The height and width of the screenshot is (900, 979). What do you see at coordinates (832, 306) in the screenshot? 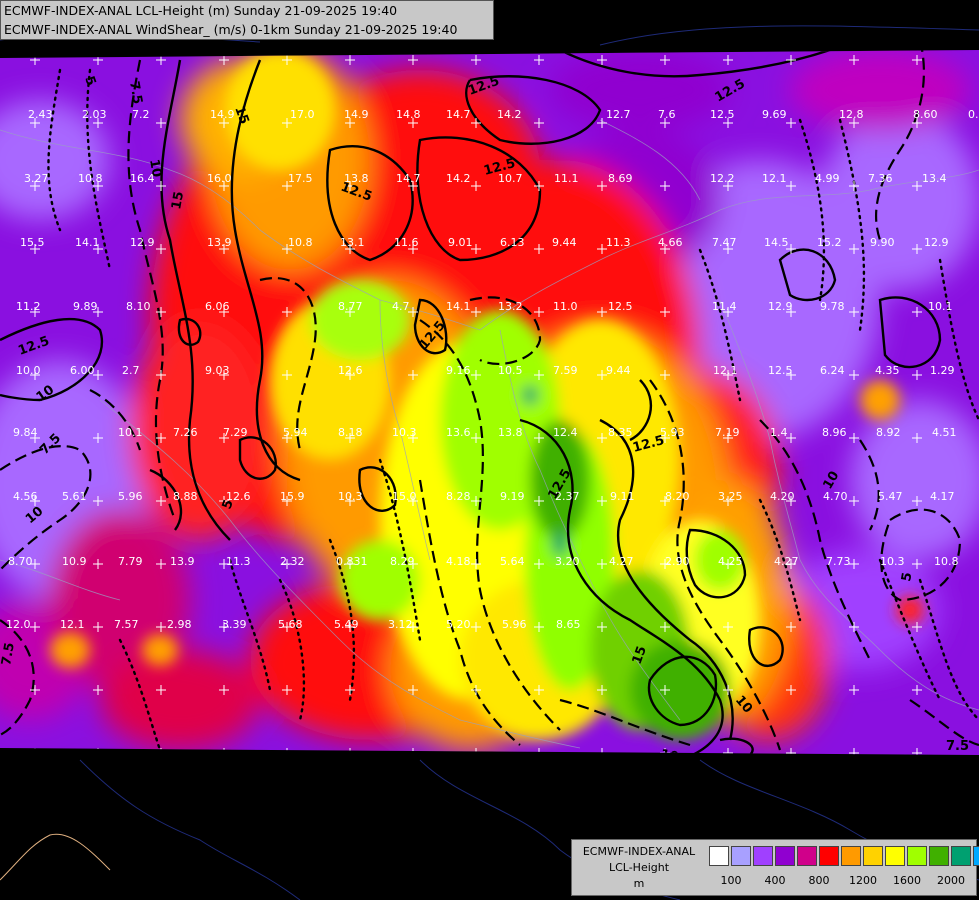
I see `station-value: 9.78` at bounding box center [832, 306].